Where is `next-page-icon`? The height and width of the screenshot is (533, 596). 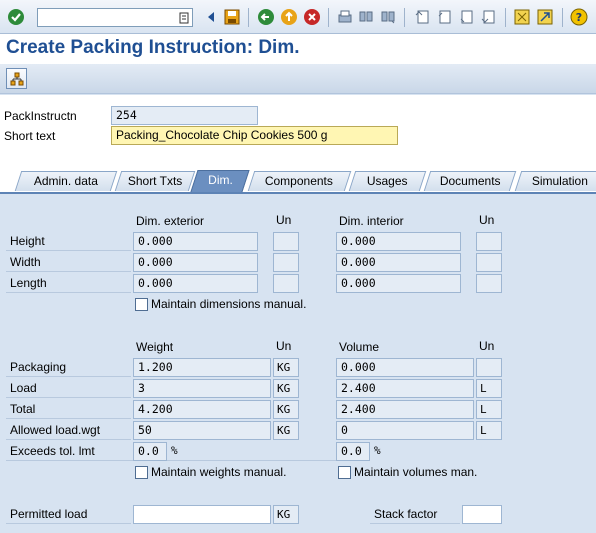 next-page-icon is located at coordinates (466, 17).